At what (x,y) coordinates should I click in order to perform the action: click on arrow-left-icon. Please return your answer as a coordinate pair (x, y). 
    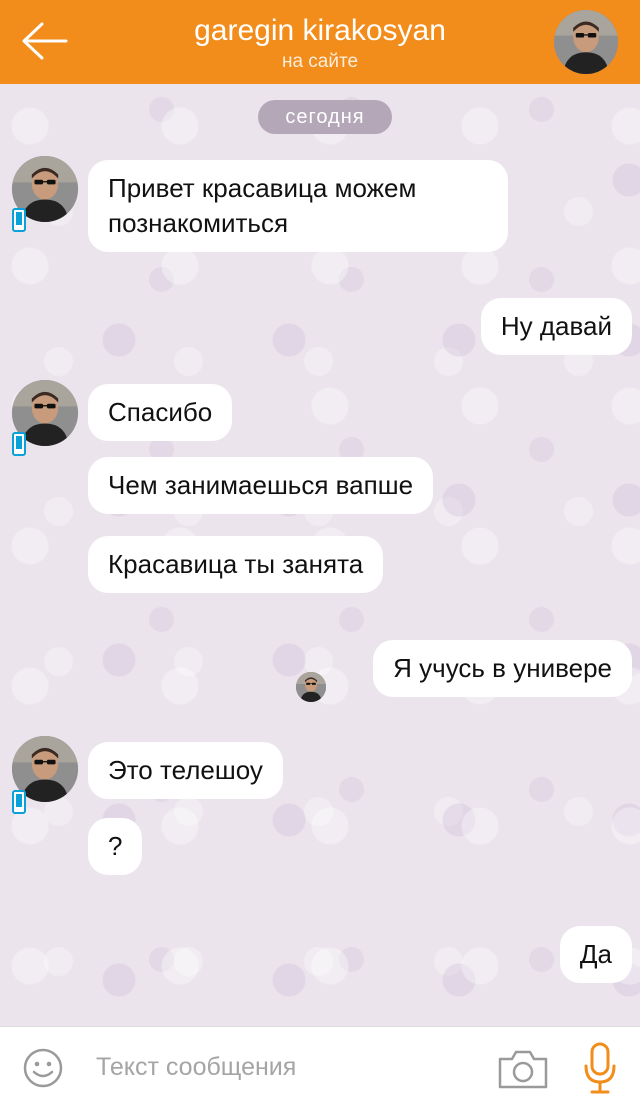
    Looking at the image, I should click on (45, 41).